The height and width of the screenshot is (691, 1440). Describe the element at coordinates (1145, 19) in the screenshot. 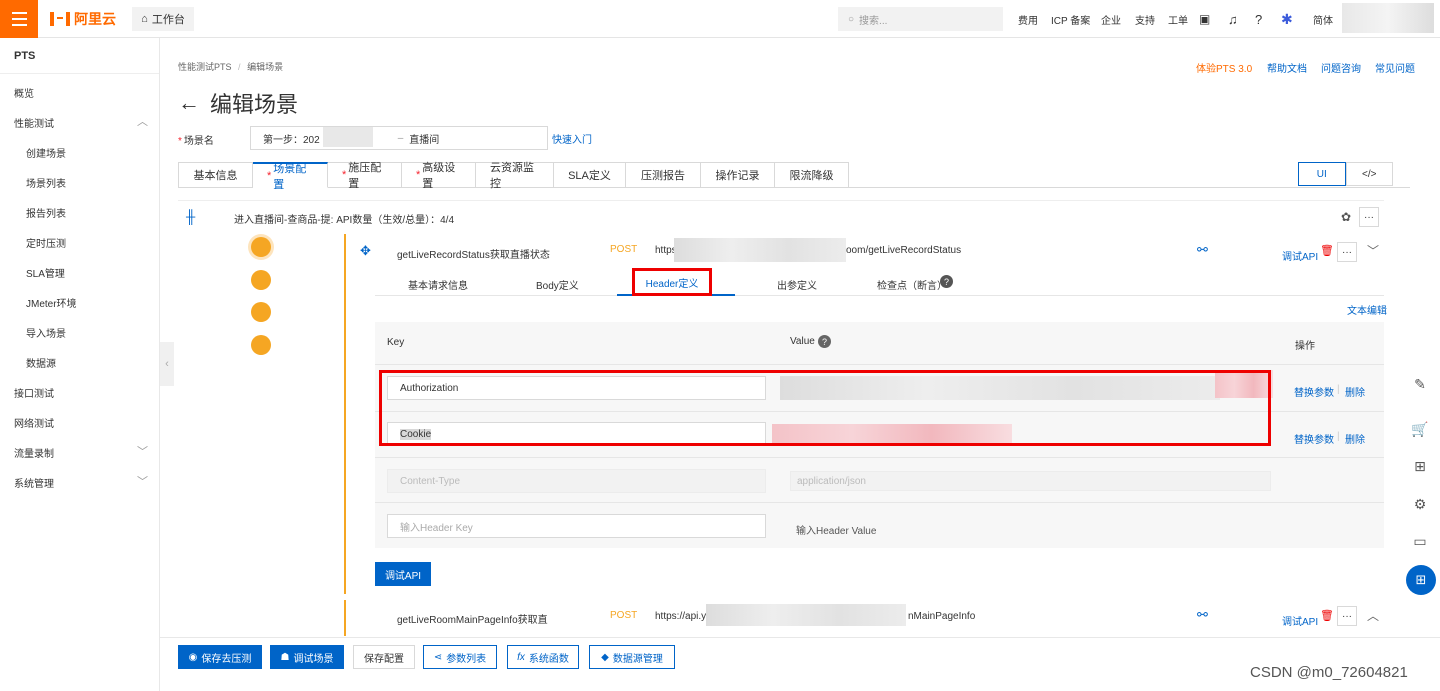

I see `nav-support: 支持` at that location.